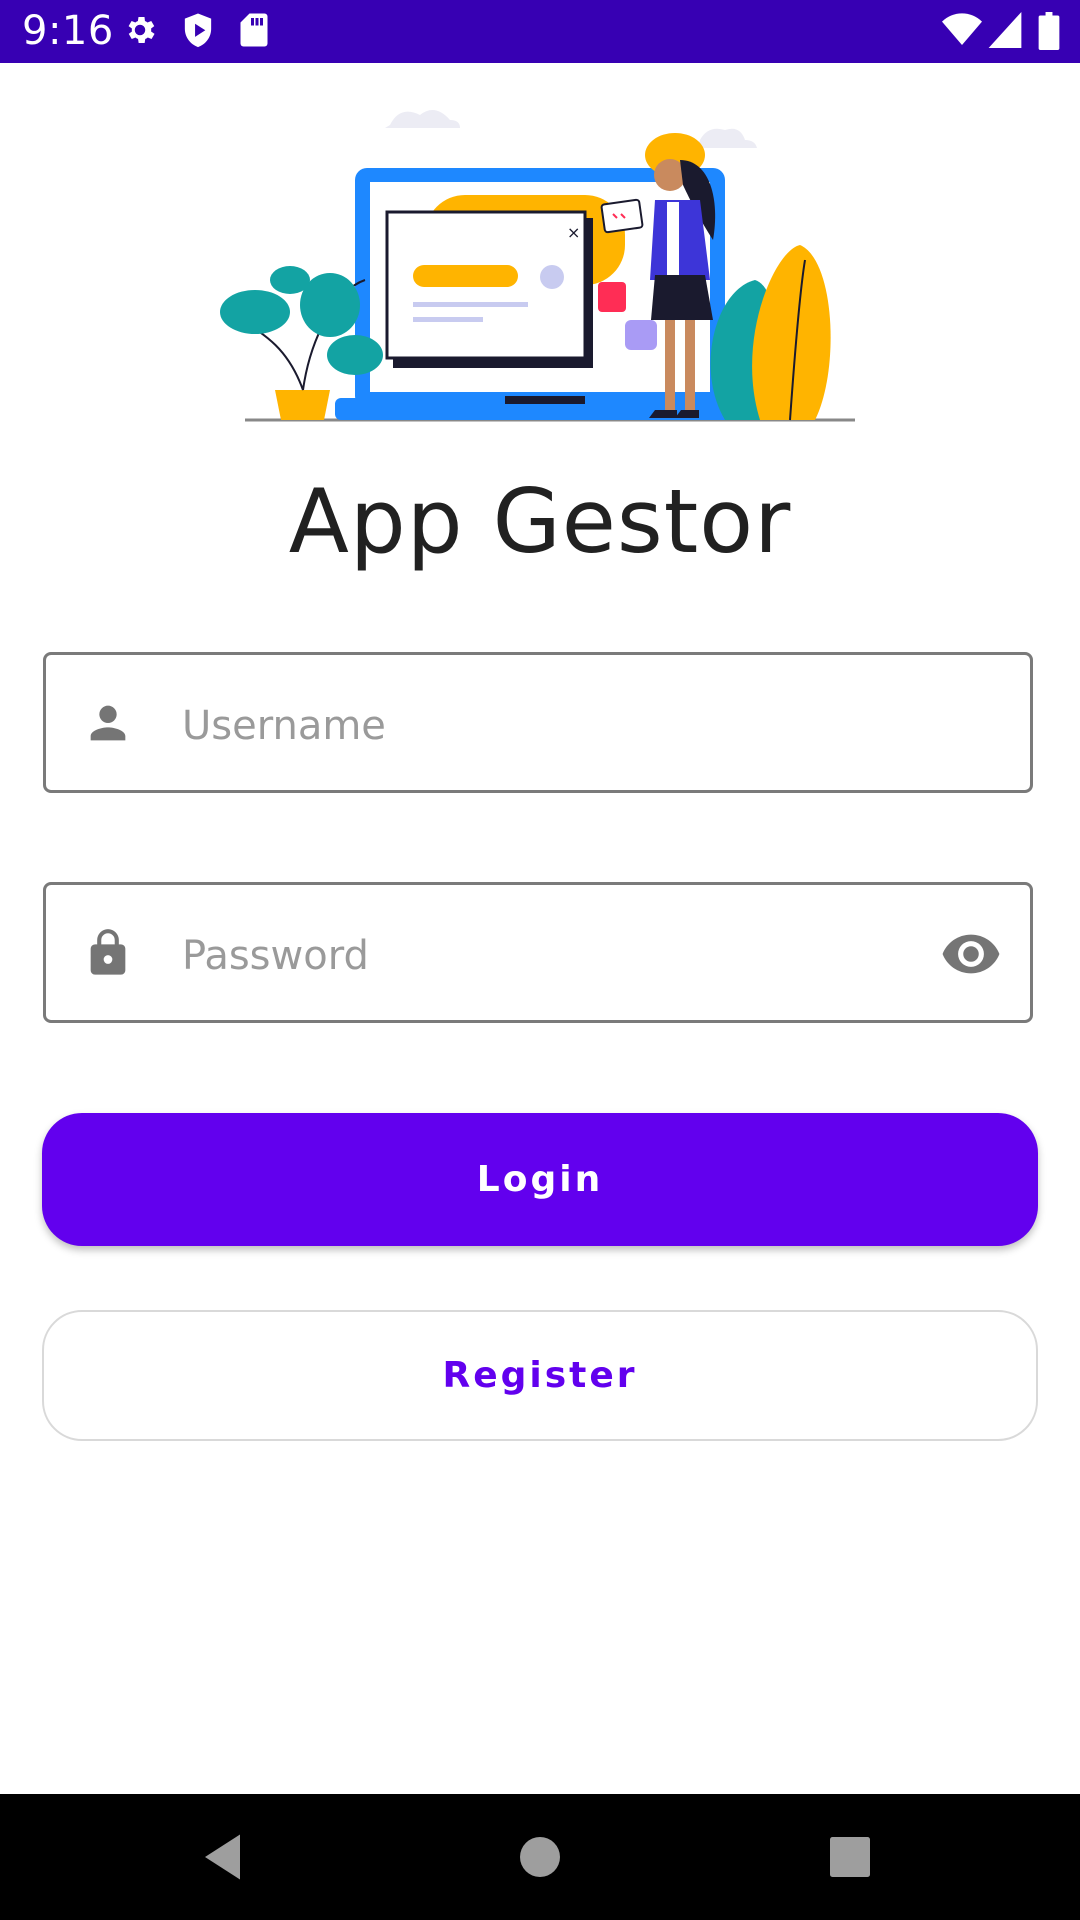 The image size is (1080, 1920). What do you see at coordinates (140, 32) in the screenshot?
I see `gear-icon` at bounding box center [140, 32].